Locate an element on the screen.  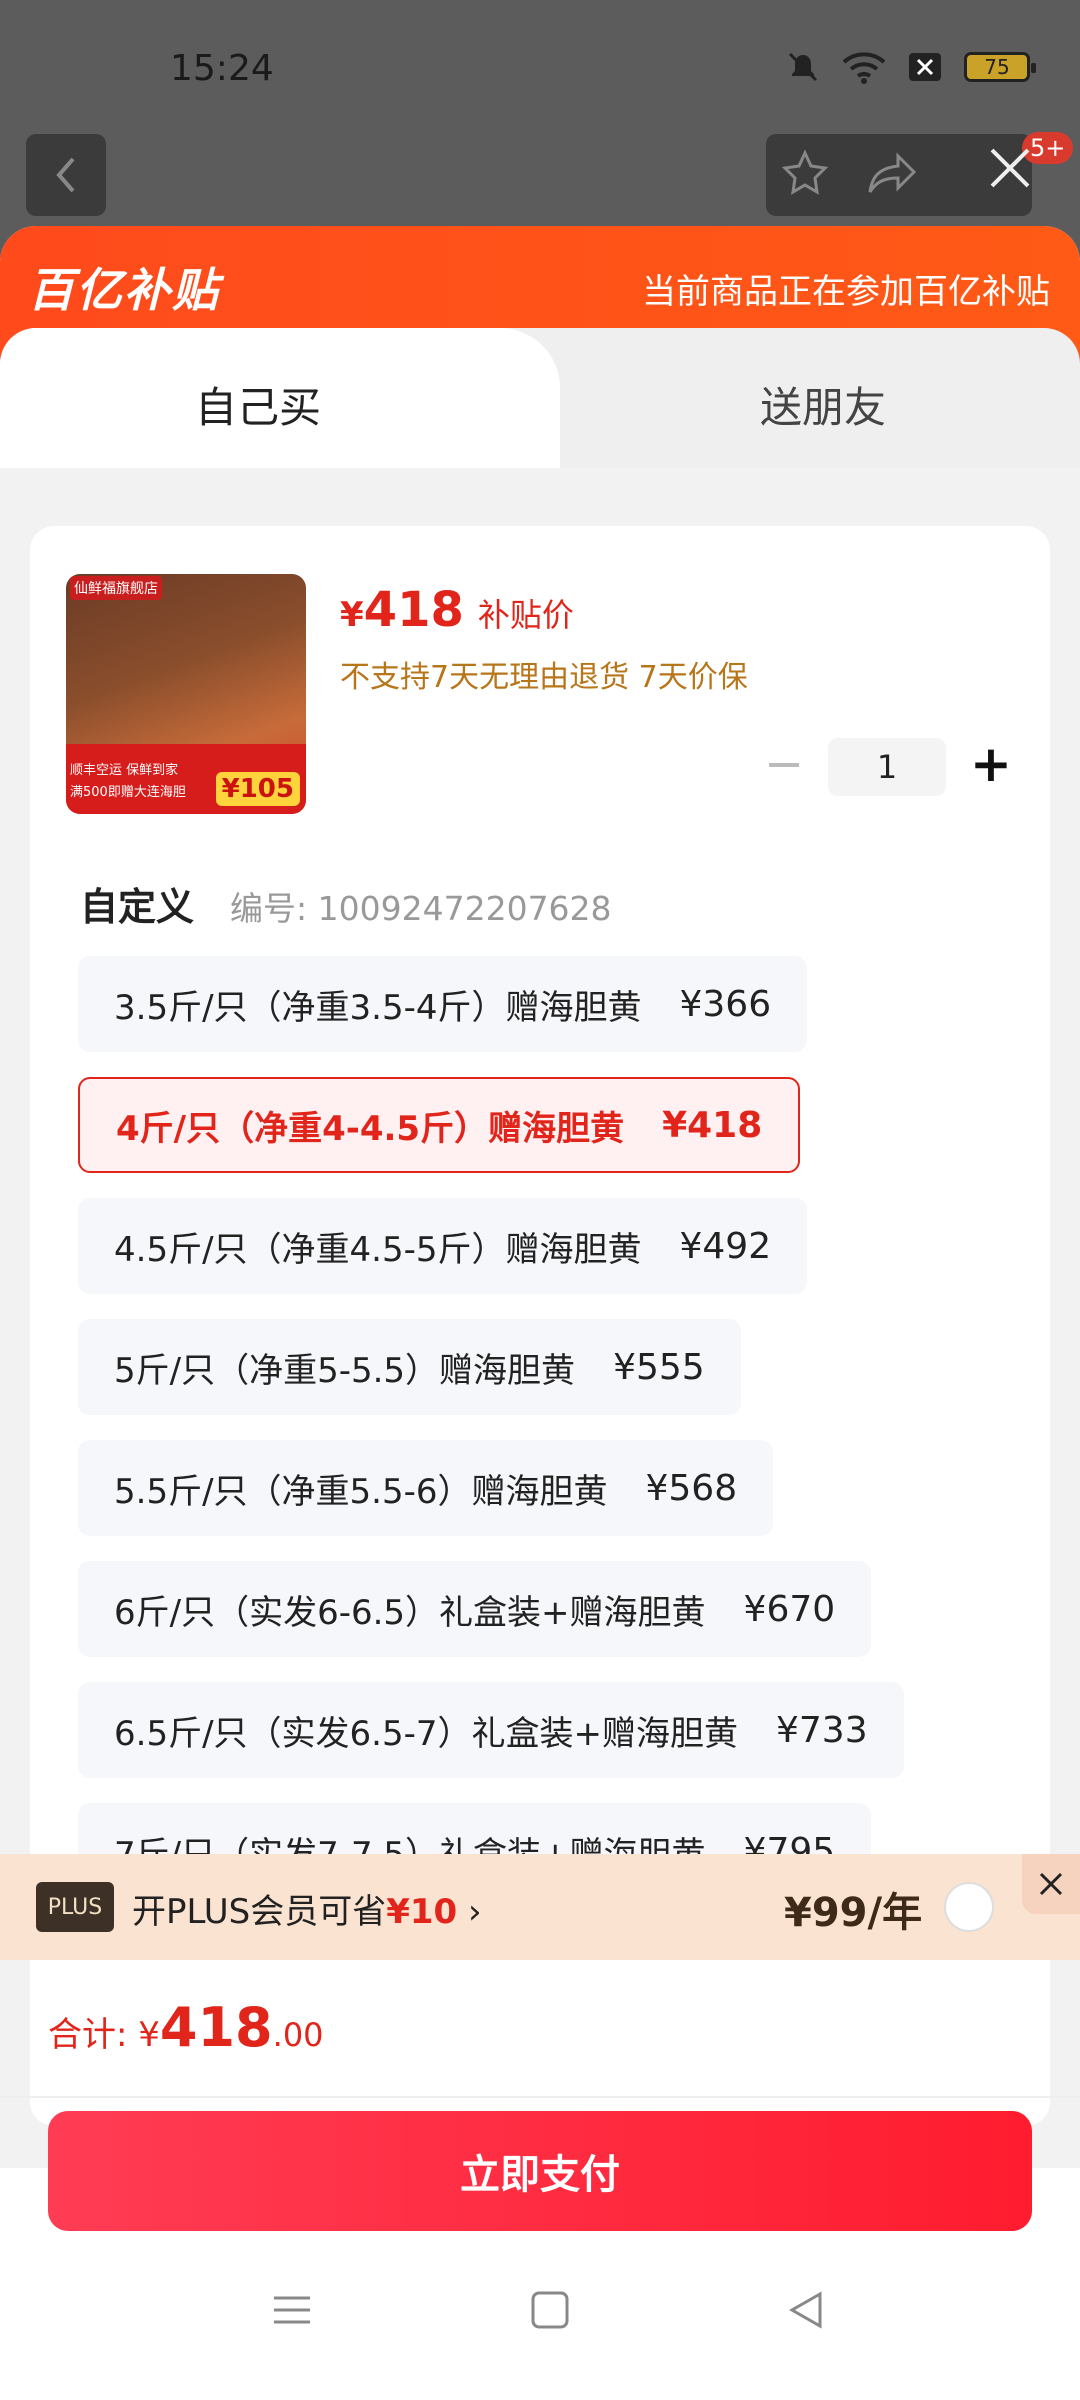
spec-option: 6斤/只（实发6-6.5）礼盒装+赠海胆黄 ¥670 is located at coordinates (475, 1609).